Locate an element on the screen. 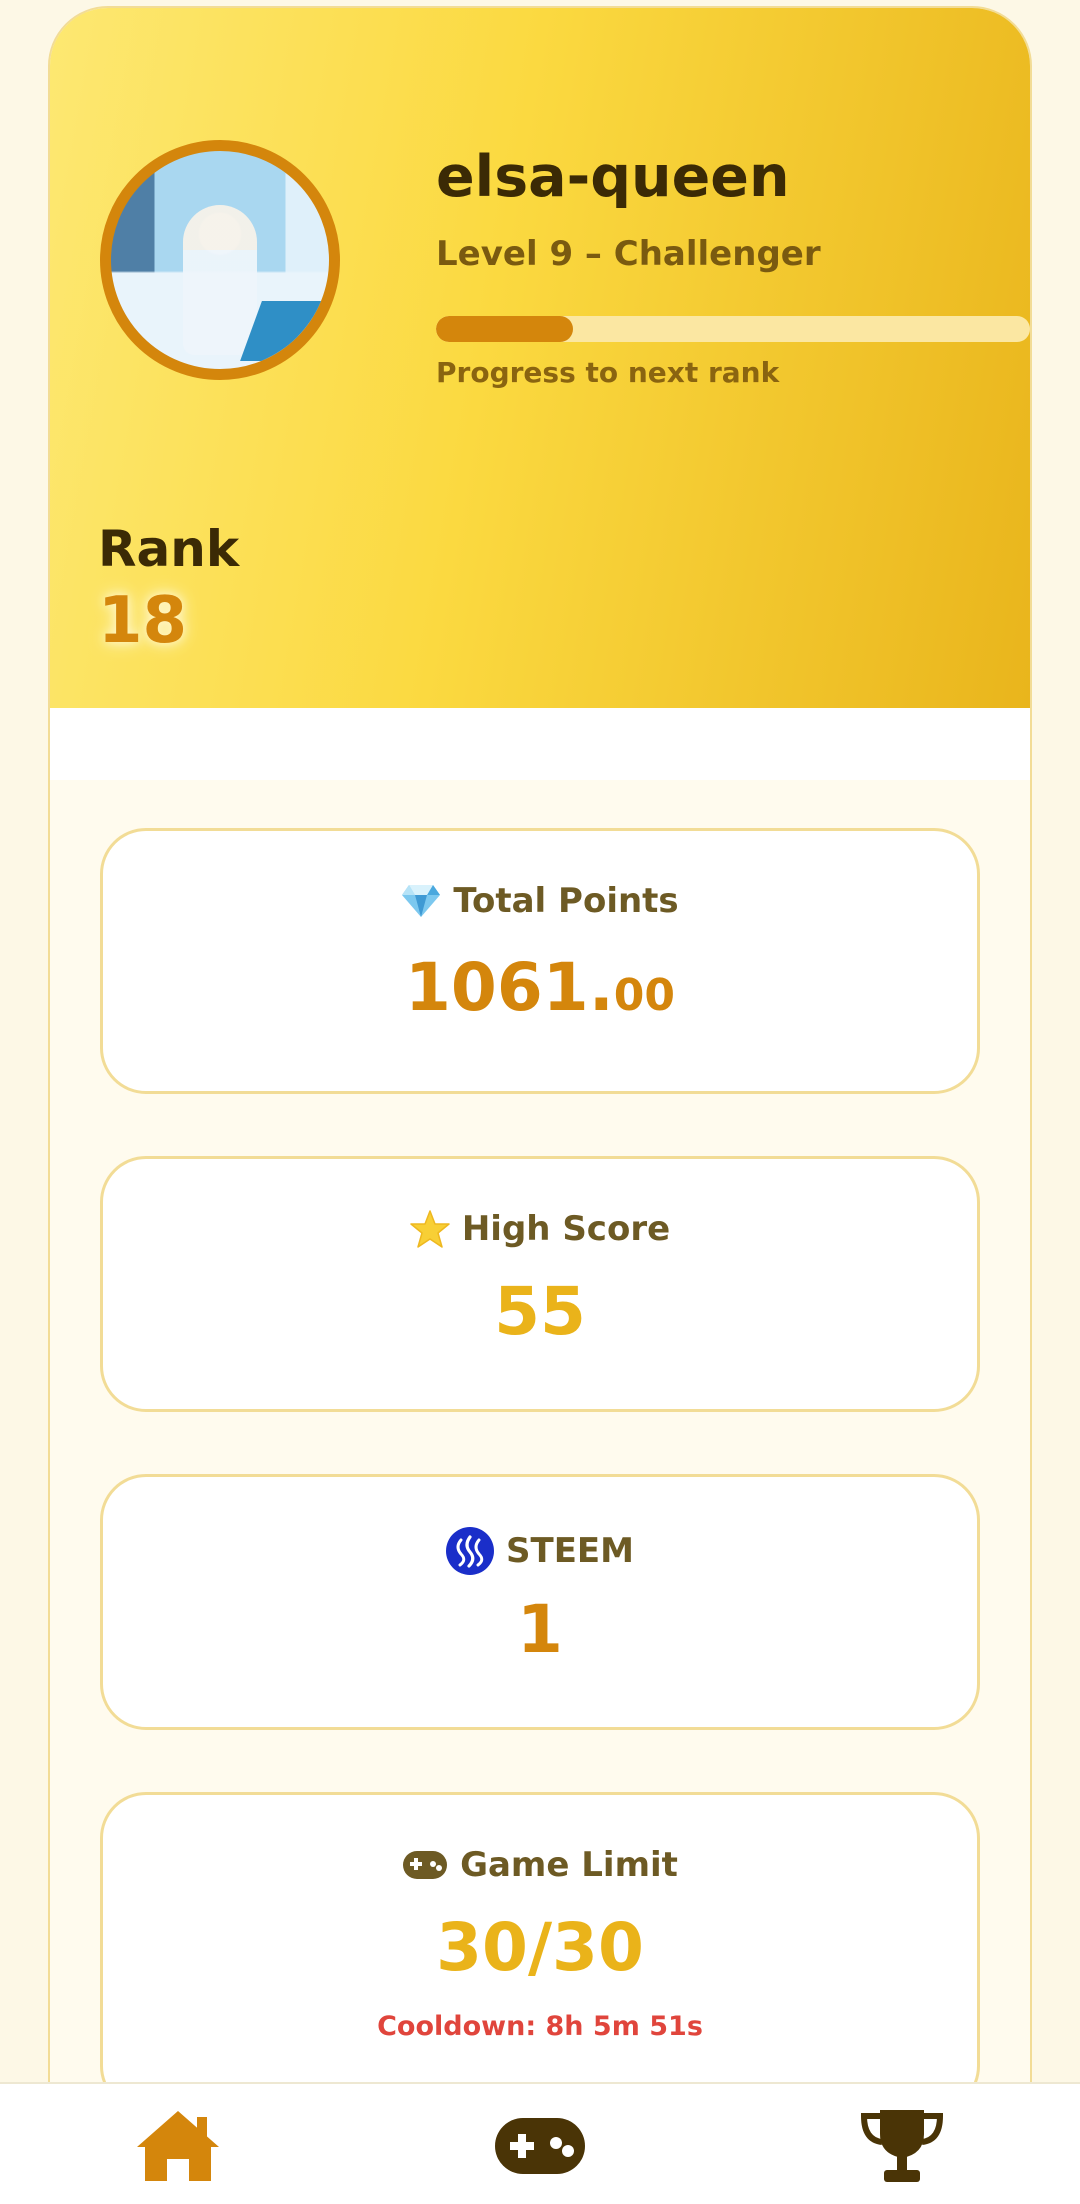 The height and width of the screenshot is (2204, 1080). total-points-value: 1061.00 is located at coordinates (540, 987).